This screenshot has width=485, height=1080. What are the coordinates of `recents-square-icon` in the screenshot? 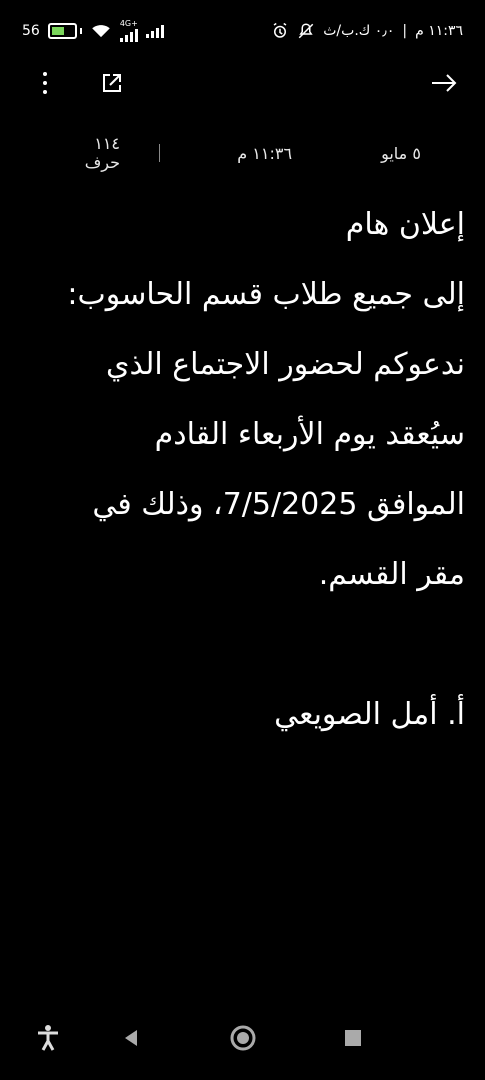 It's located at (353, 1038).